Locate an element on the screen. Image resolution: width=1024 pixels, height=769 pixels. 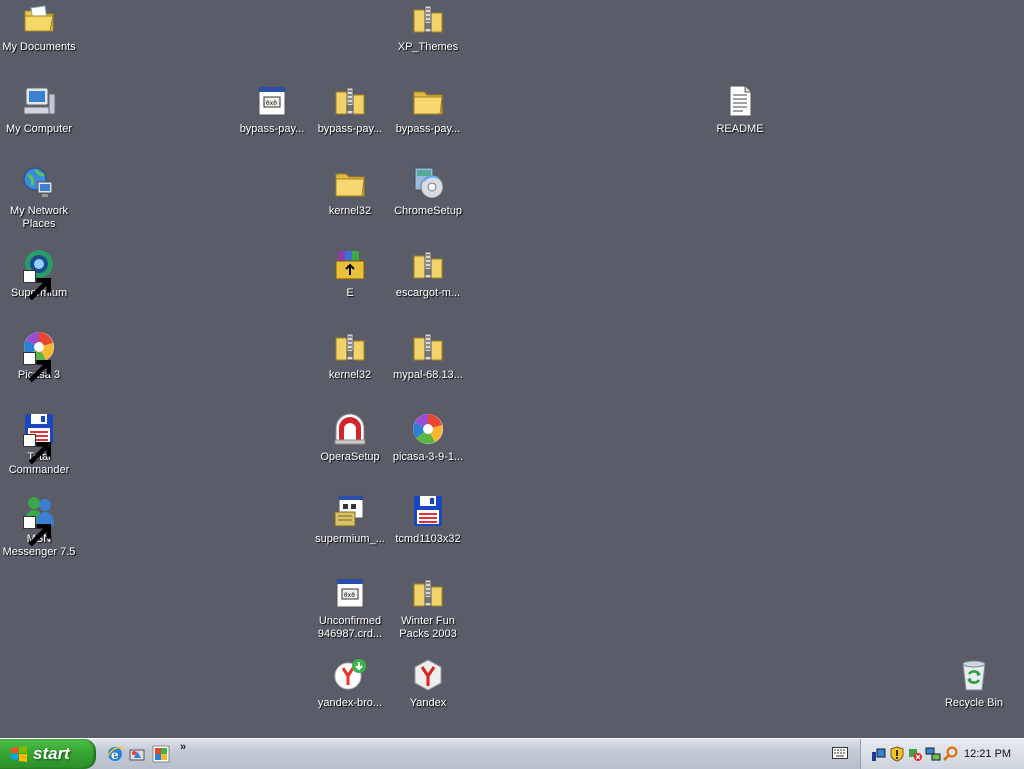
security-shield-icon is located at coordinates (897, 754).